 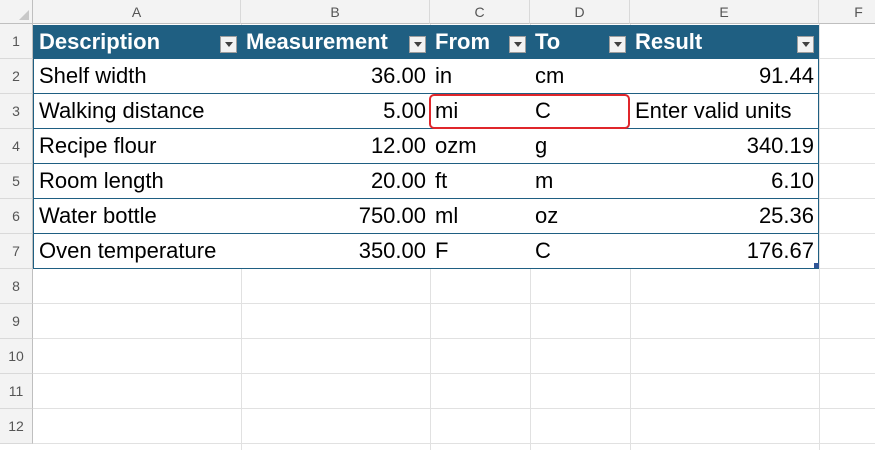 I want to click on cell-measurement: 20.00, so click(x=335, y=181).